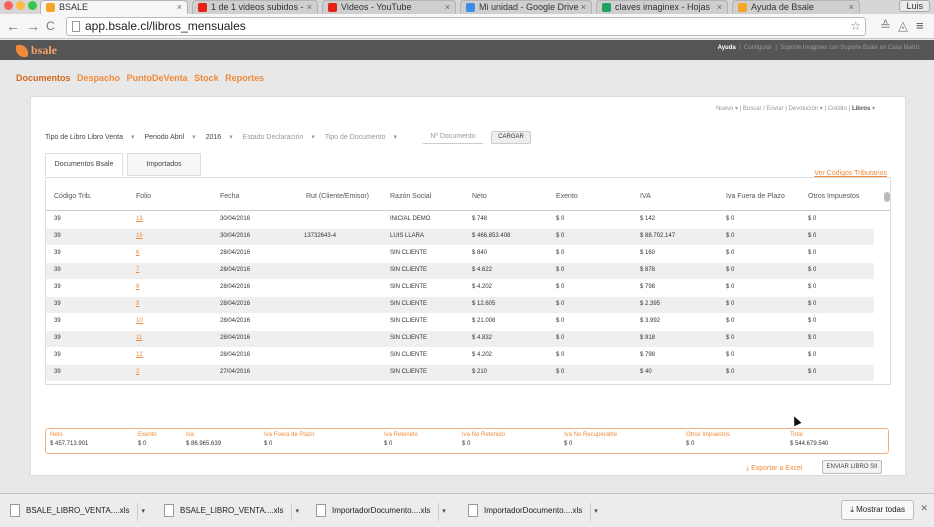 The height and width of the screenshot is (527, 934). Describe the element at coordinates (244, 78) in the screenshot. I see `nav-reportes: Reportes` at that location.